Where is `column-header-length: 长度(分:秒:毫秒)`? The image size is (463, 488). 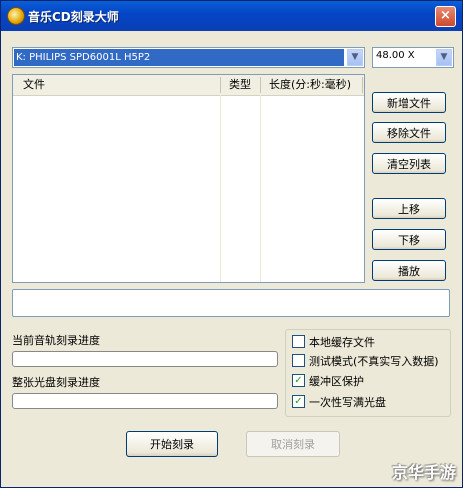 column-header-length: 长度(分:秒:毫秒) is located at coordinates (310, 85).